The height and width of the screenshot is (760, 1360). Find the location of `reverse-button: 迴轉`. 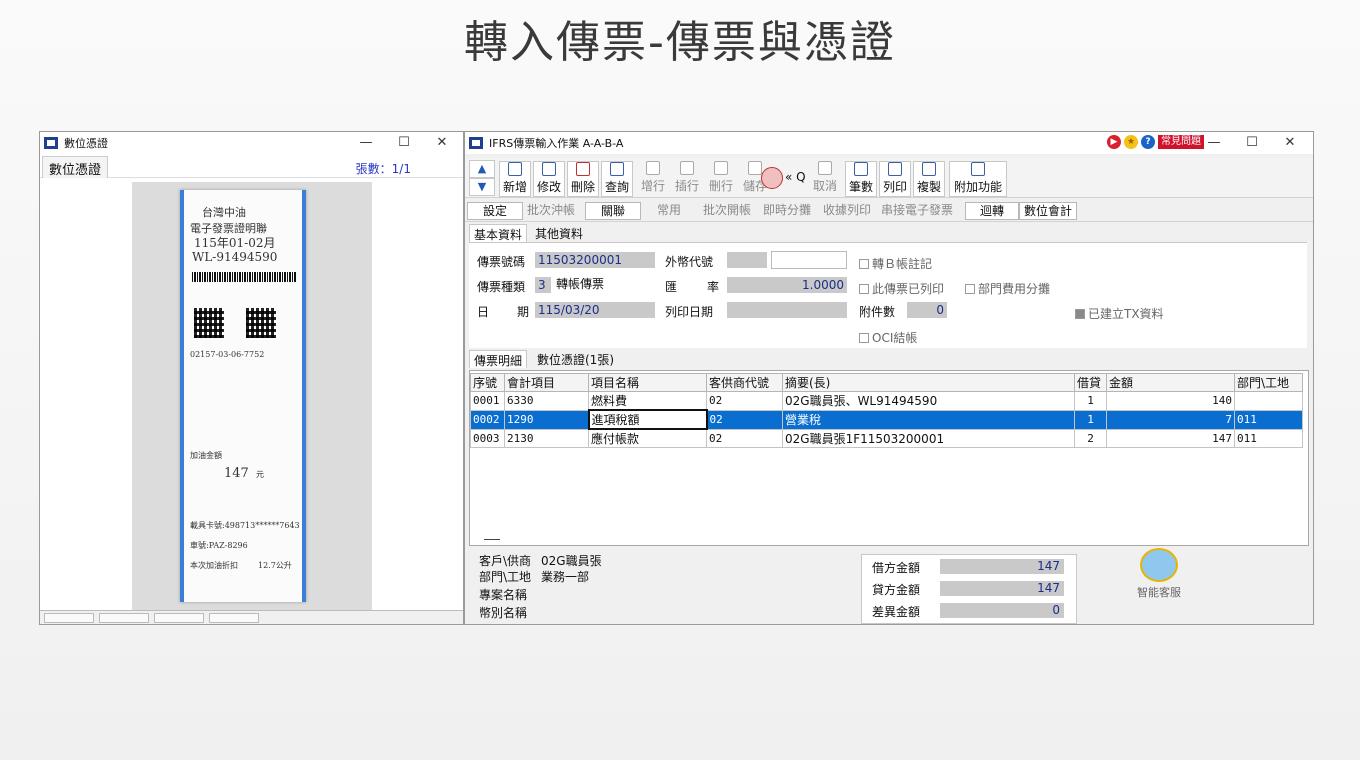

reverse-button: 迴轉 is located at coordinates (992, 211).